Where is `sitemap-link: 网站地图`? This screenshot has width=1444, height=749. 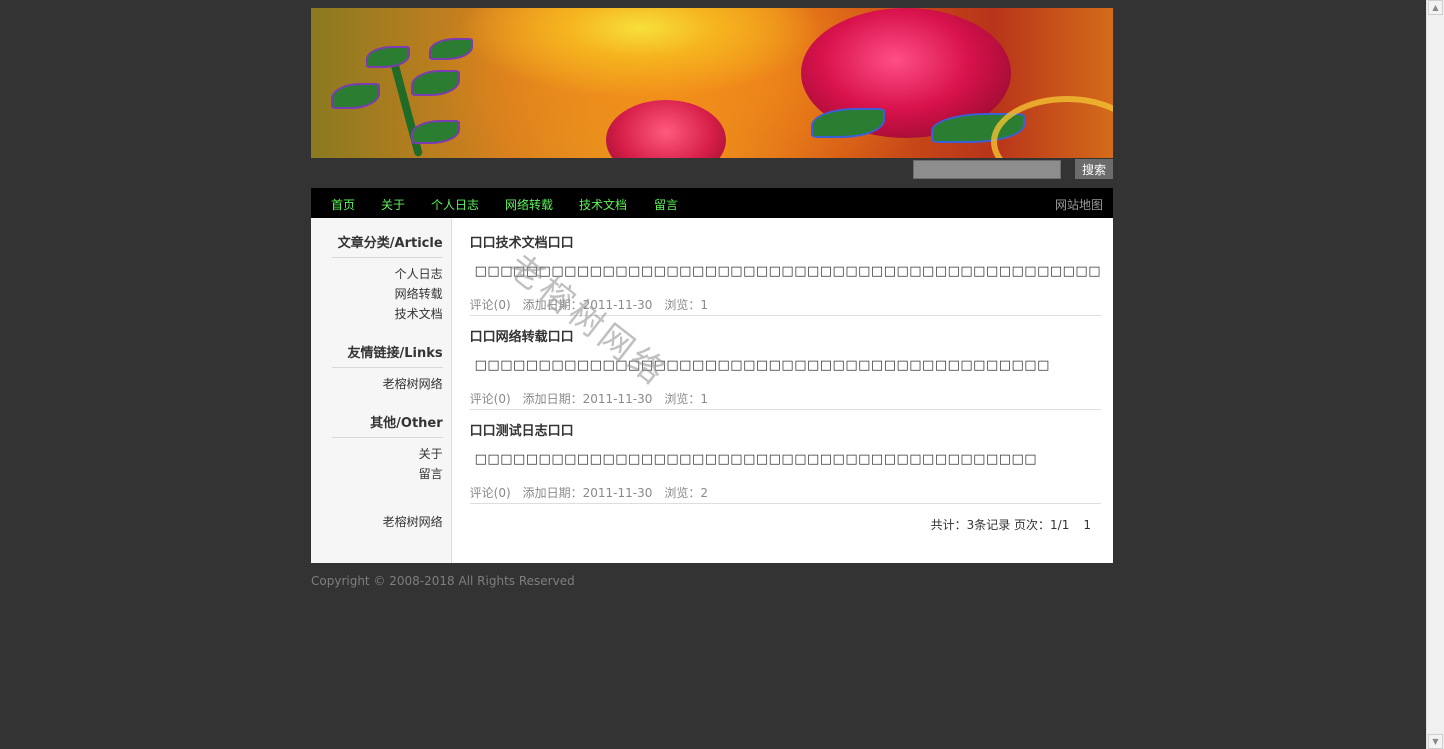
sitemap-link: 网站地图 is located at coordinates (1079, 204).